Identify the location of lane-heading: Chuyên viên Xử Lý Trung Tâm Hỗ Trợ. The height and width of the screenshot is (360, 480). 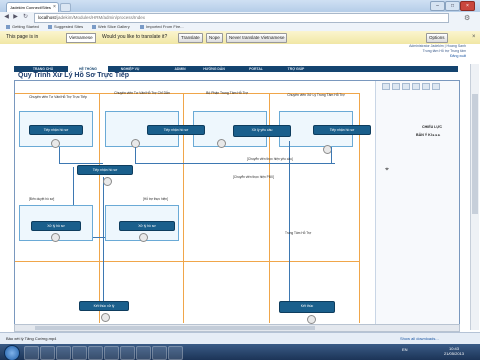
(316, 95).